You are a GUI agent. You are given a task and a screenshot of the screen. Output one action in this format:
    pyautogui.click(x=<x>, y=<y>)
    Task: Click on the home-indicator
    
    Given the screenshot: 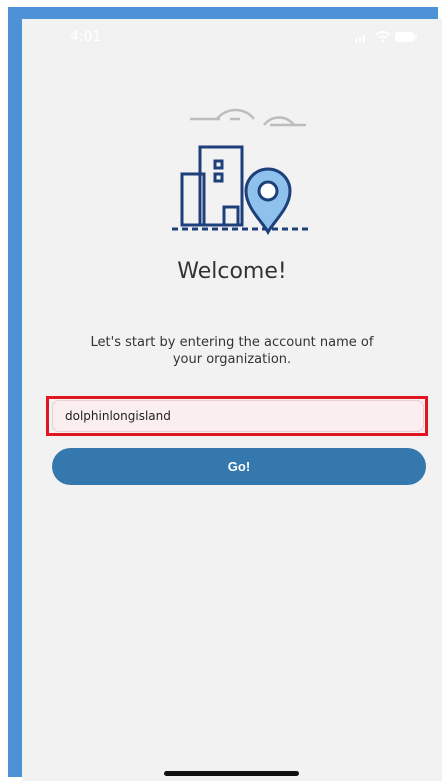 What is the action you would take?
    pyautogui.click(x=231, y=773)
    